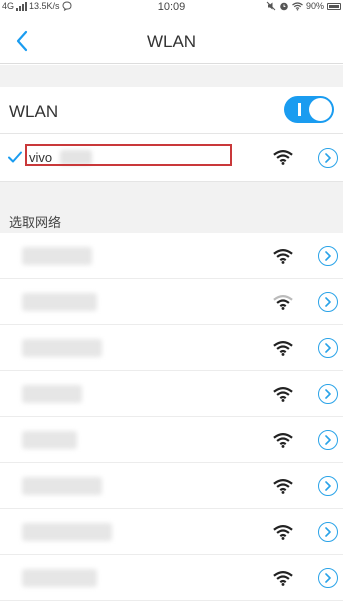  Describe the element at coordinates (271, 6) in the screenshot. I see `mute-icon` at that location.